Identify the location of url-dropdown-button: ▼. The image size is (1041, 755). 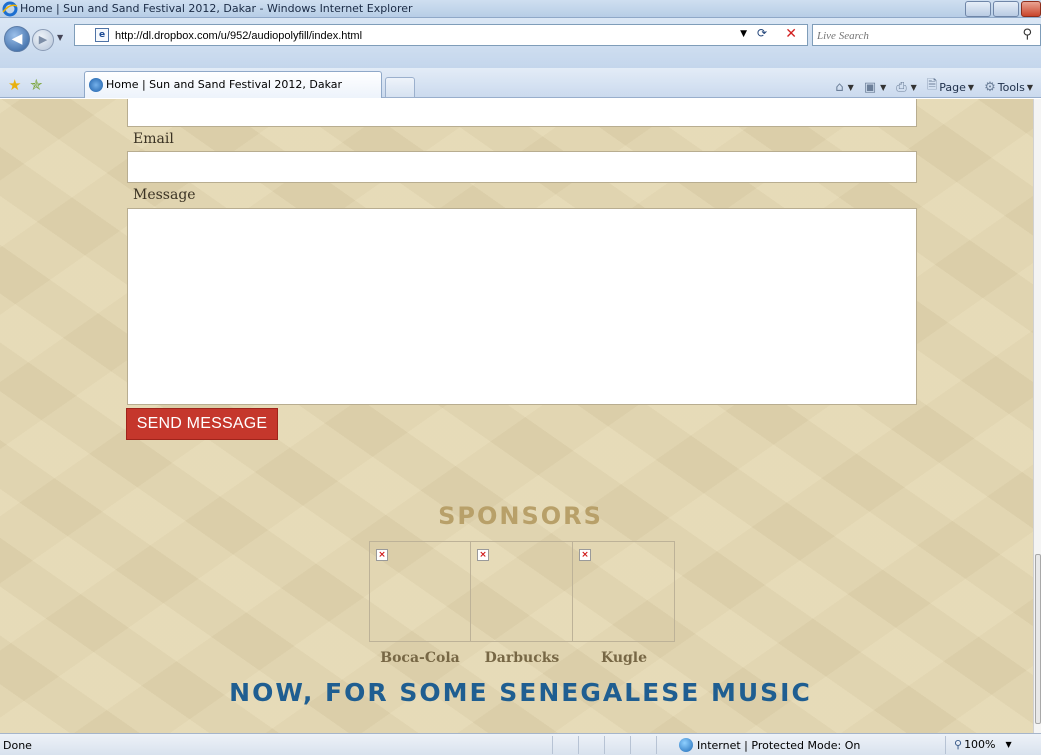
(743, 34).